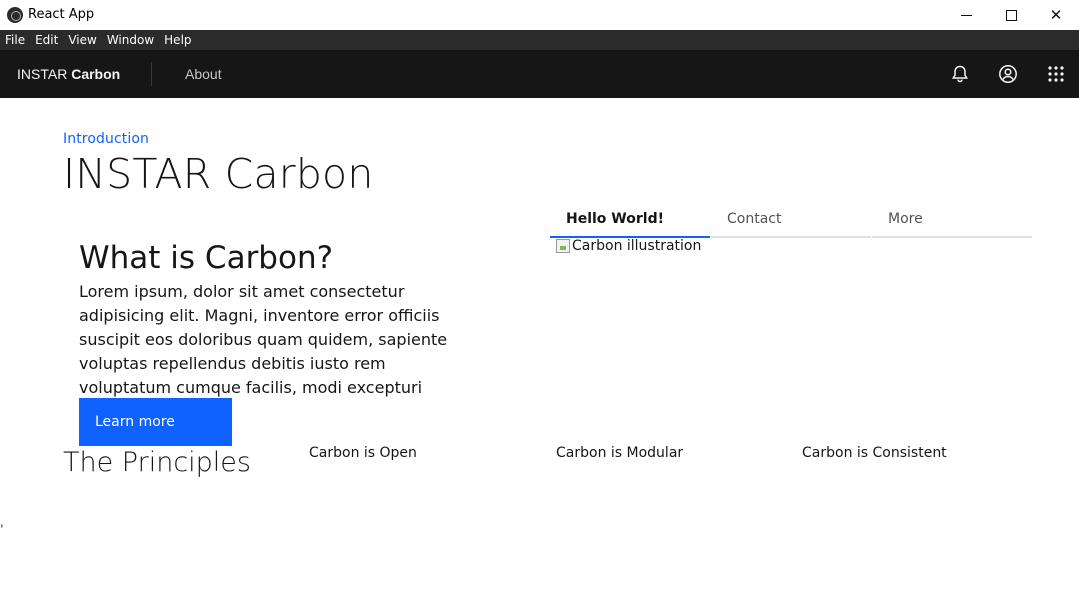 The height and width of the screenshot is (595, 1079). What do you see at coordinates (539, 40) in the screenshot?
I see `menu-bar: File Edit View Window Help` at bounding box center [539, 40].